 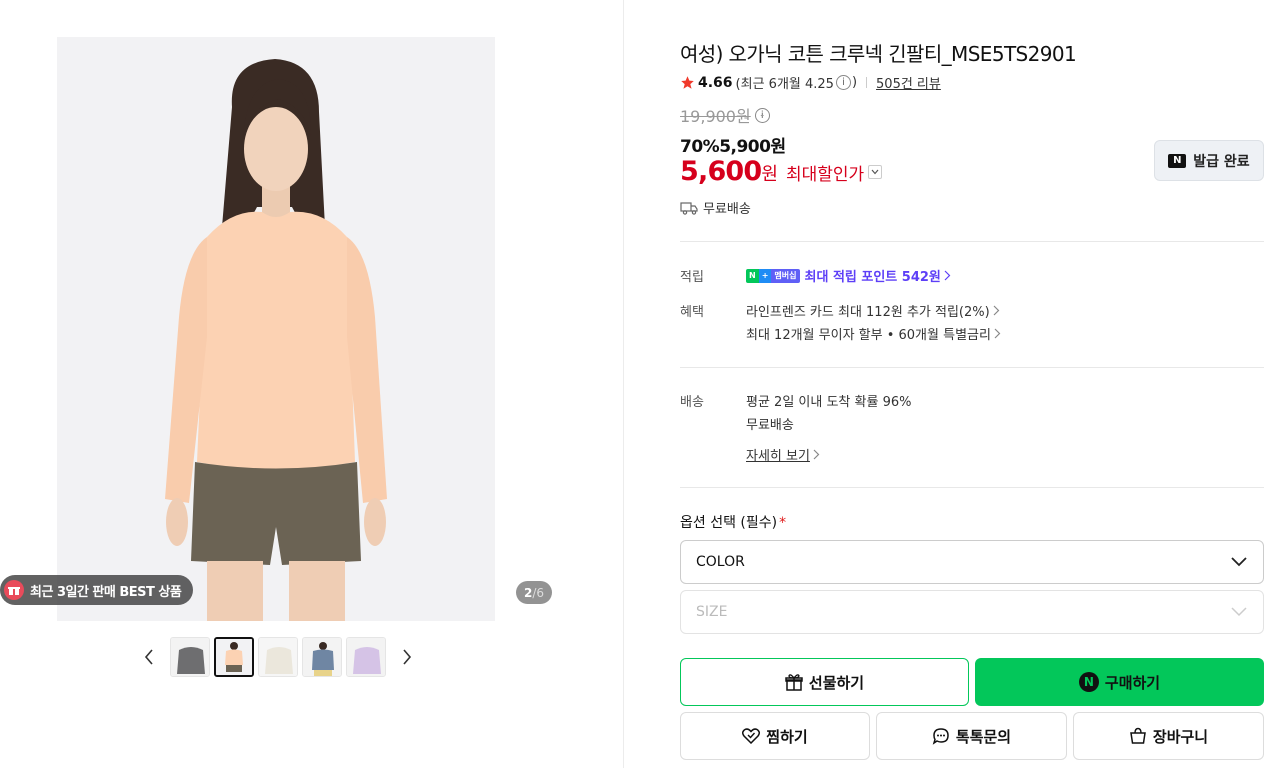 I want to click on points-text: 최대 적립 포인트 542원, so click(x=872, y=277).